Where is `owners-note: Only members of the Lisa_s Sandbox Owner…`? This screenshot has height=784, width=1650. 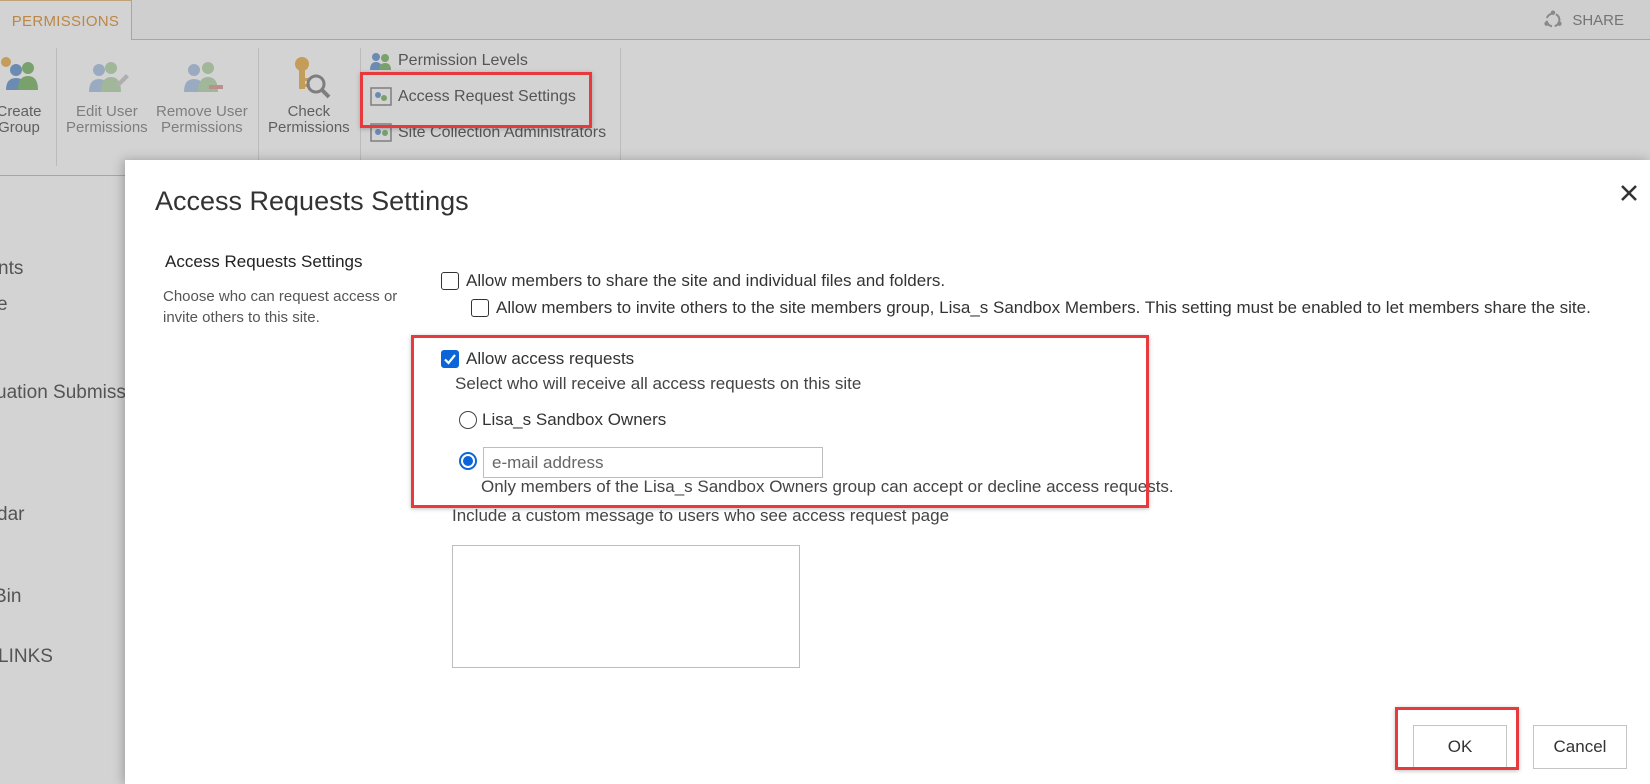 owners-note: Only members of the Lisa_s Sandbox Owner… is located at coordinates (827, 486).